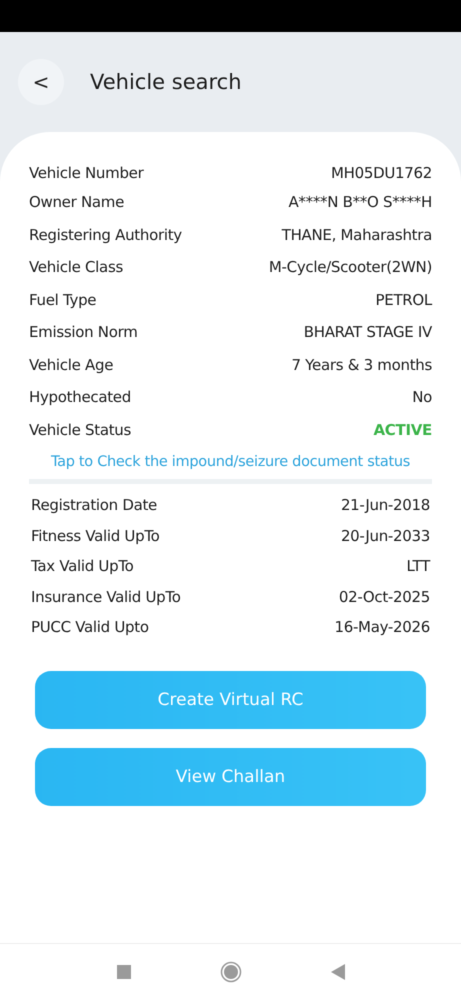  Describe the element at coordinates (76, 267) in the screenshot. I see `field-label: Vehicle Class` at that location.